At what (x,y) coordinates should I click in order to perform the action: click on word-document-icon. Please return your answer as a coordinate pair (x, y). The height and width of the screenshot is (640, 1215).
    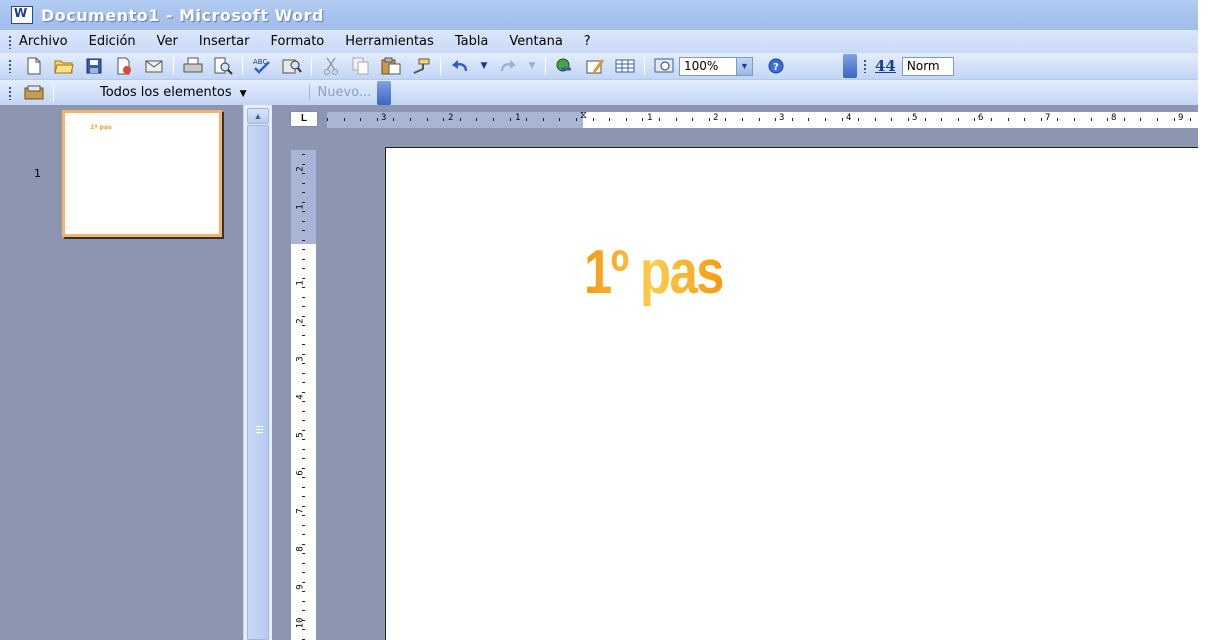
    Looking at the image, I should click on (22, 15).